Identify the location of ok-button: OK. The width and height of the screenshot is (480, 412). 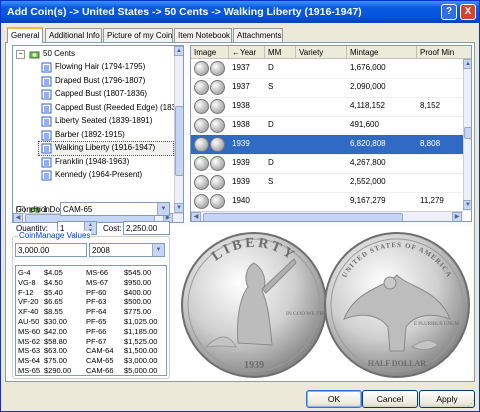
(334, 399).